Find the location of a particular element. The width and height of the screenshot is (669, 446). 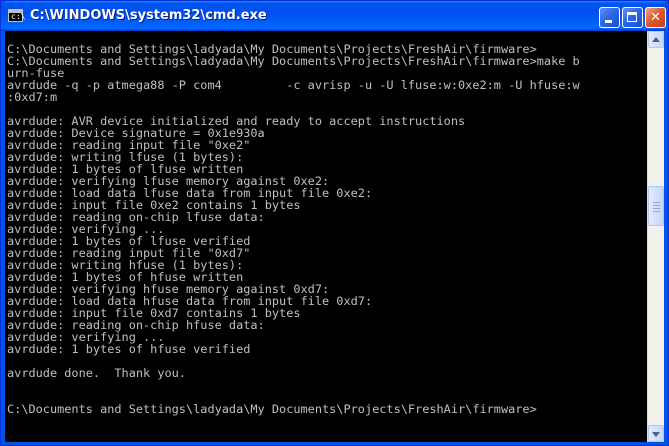

maximize-button is located at coordinates (632, 17).